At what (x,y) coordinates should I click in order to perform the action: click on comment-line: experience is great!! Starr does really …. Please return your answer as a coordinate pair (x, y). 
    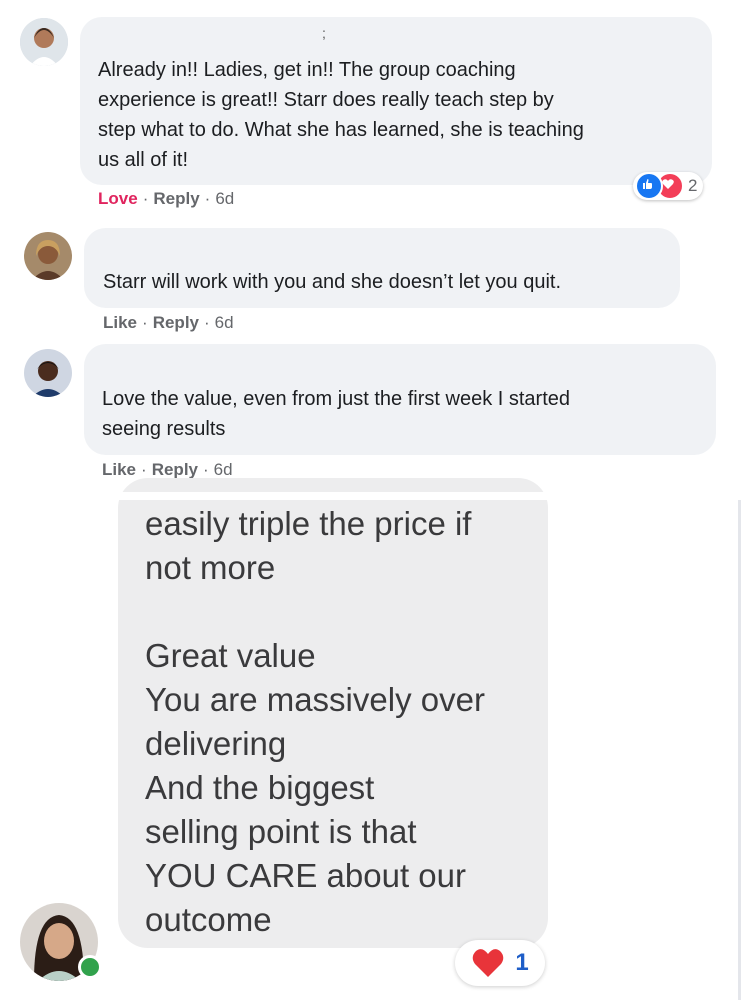
    Looking at the image, I should click on (326, 100).